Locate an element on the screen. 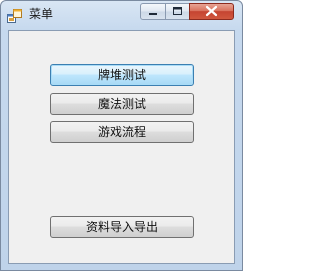 The height and width of the screenshot is (271, 320). maximize-button is located at coordinates (177, 11).